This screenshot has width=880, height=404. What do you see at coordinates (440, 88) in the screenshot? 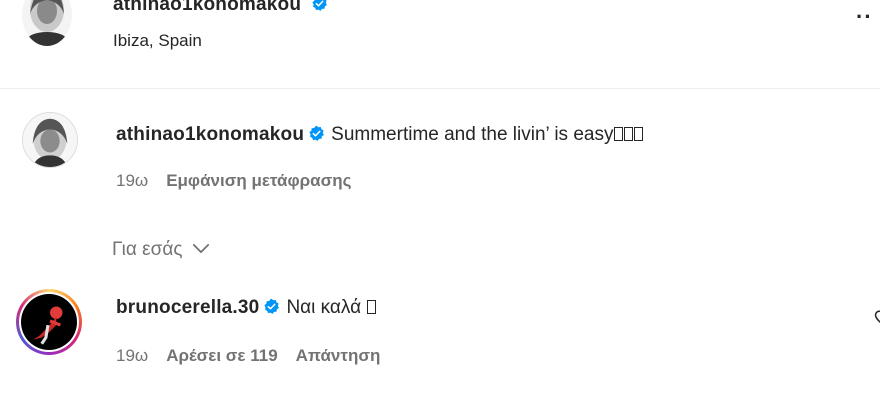
I see `header-divider` at bounding box center [440, 88].